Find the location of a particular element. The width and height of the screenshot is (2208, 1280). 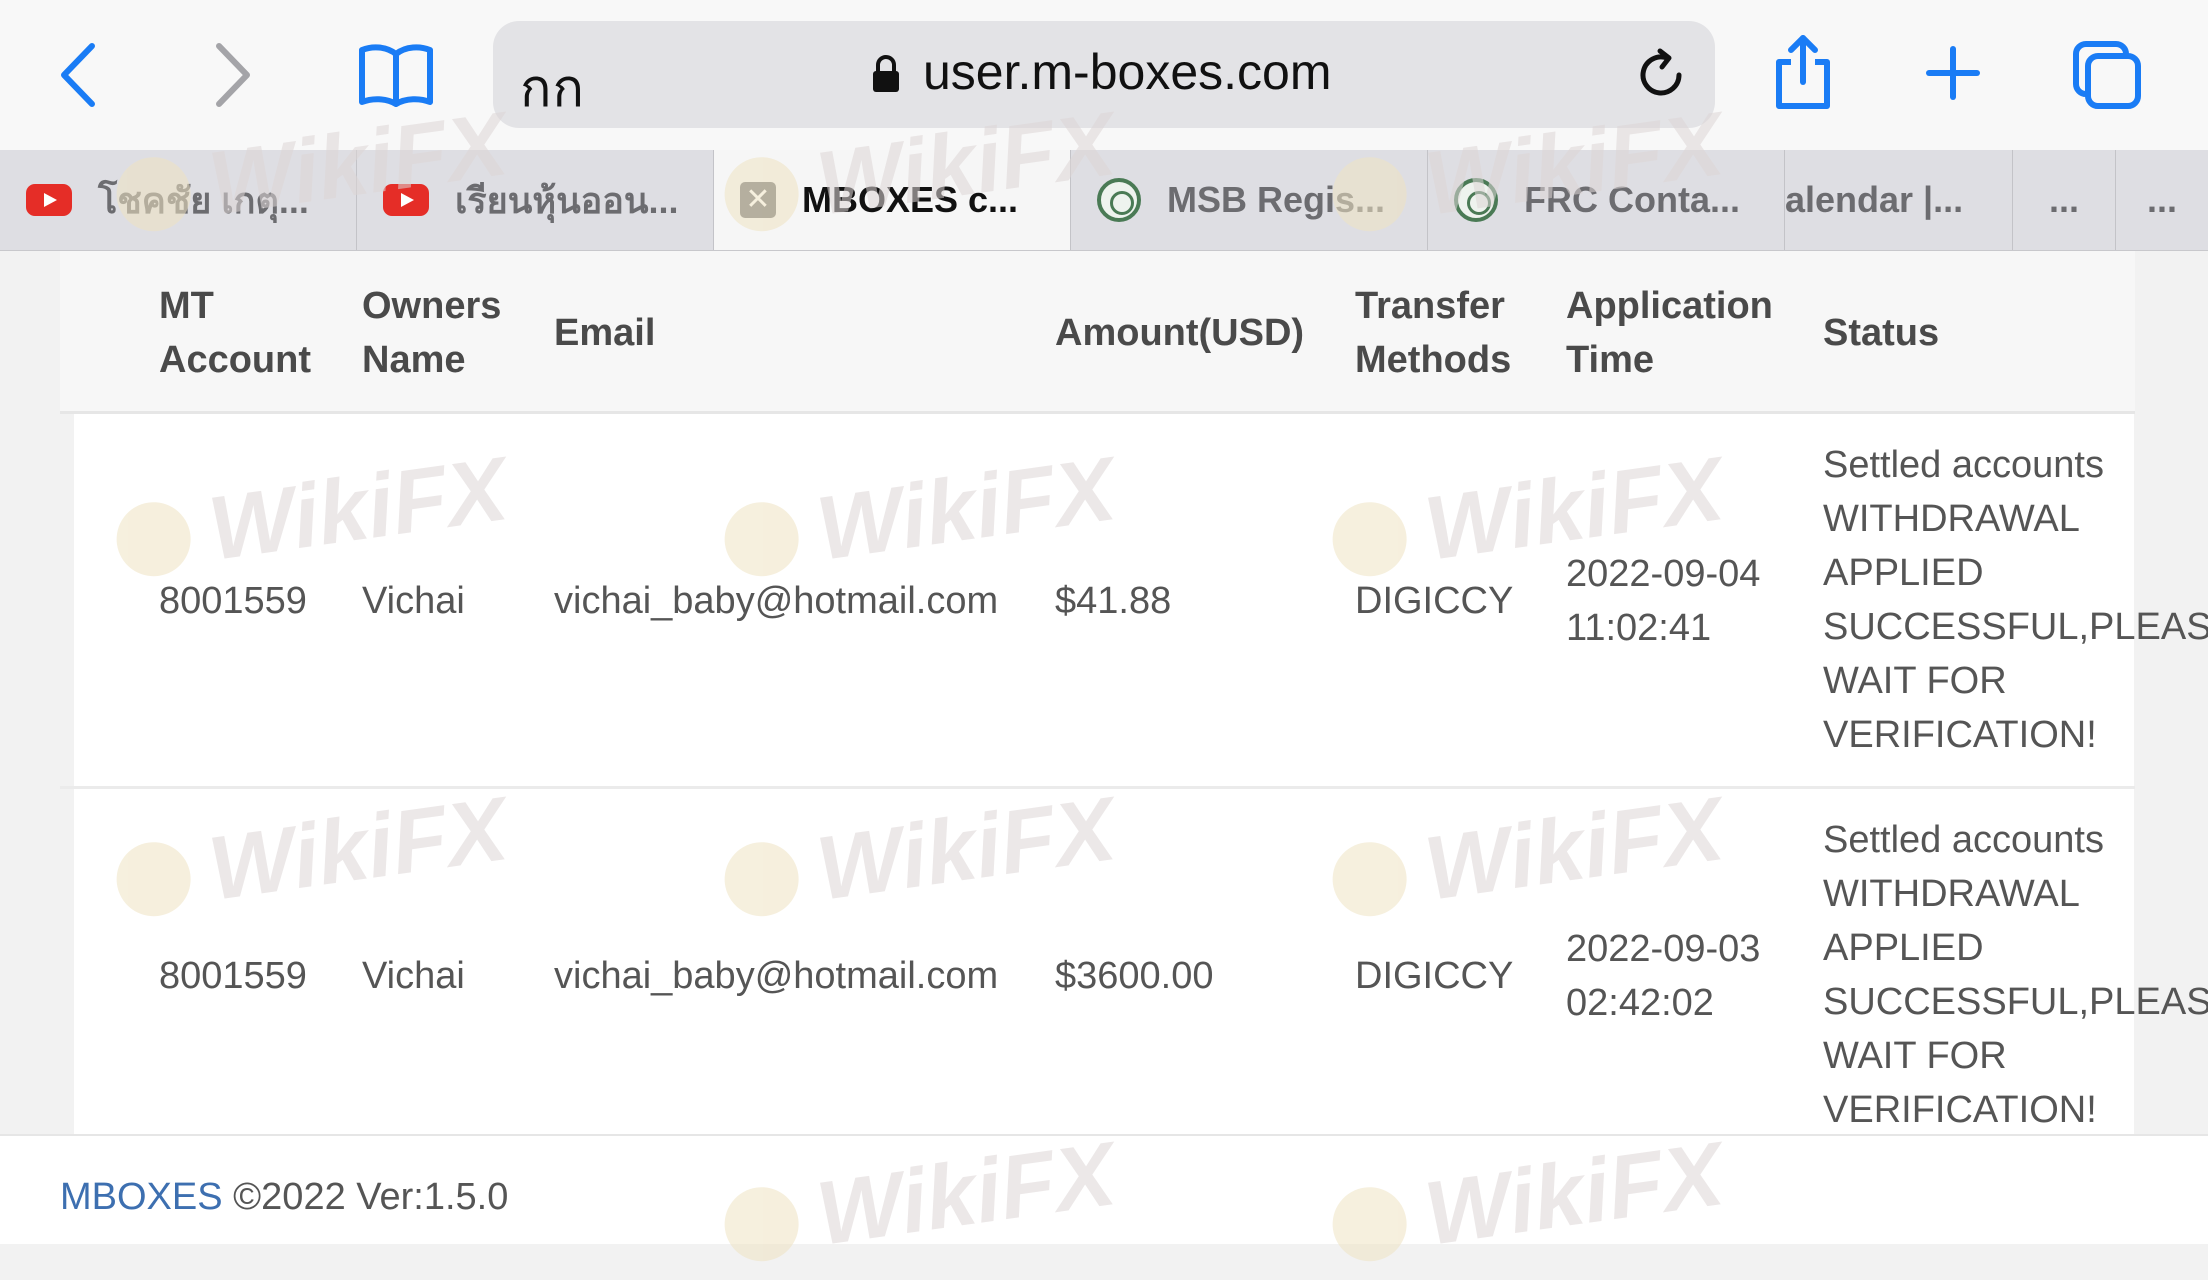

address-bar: กก user.m-boxes.com is located at coordinates (1104, 74).